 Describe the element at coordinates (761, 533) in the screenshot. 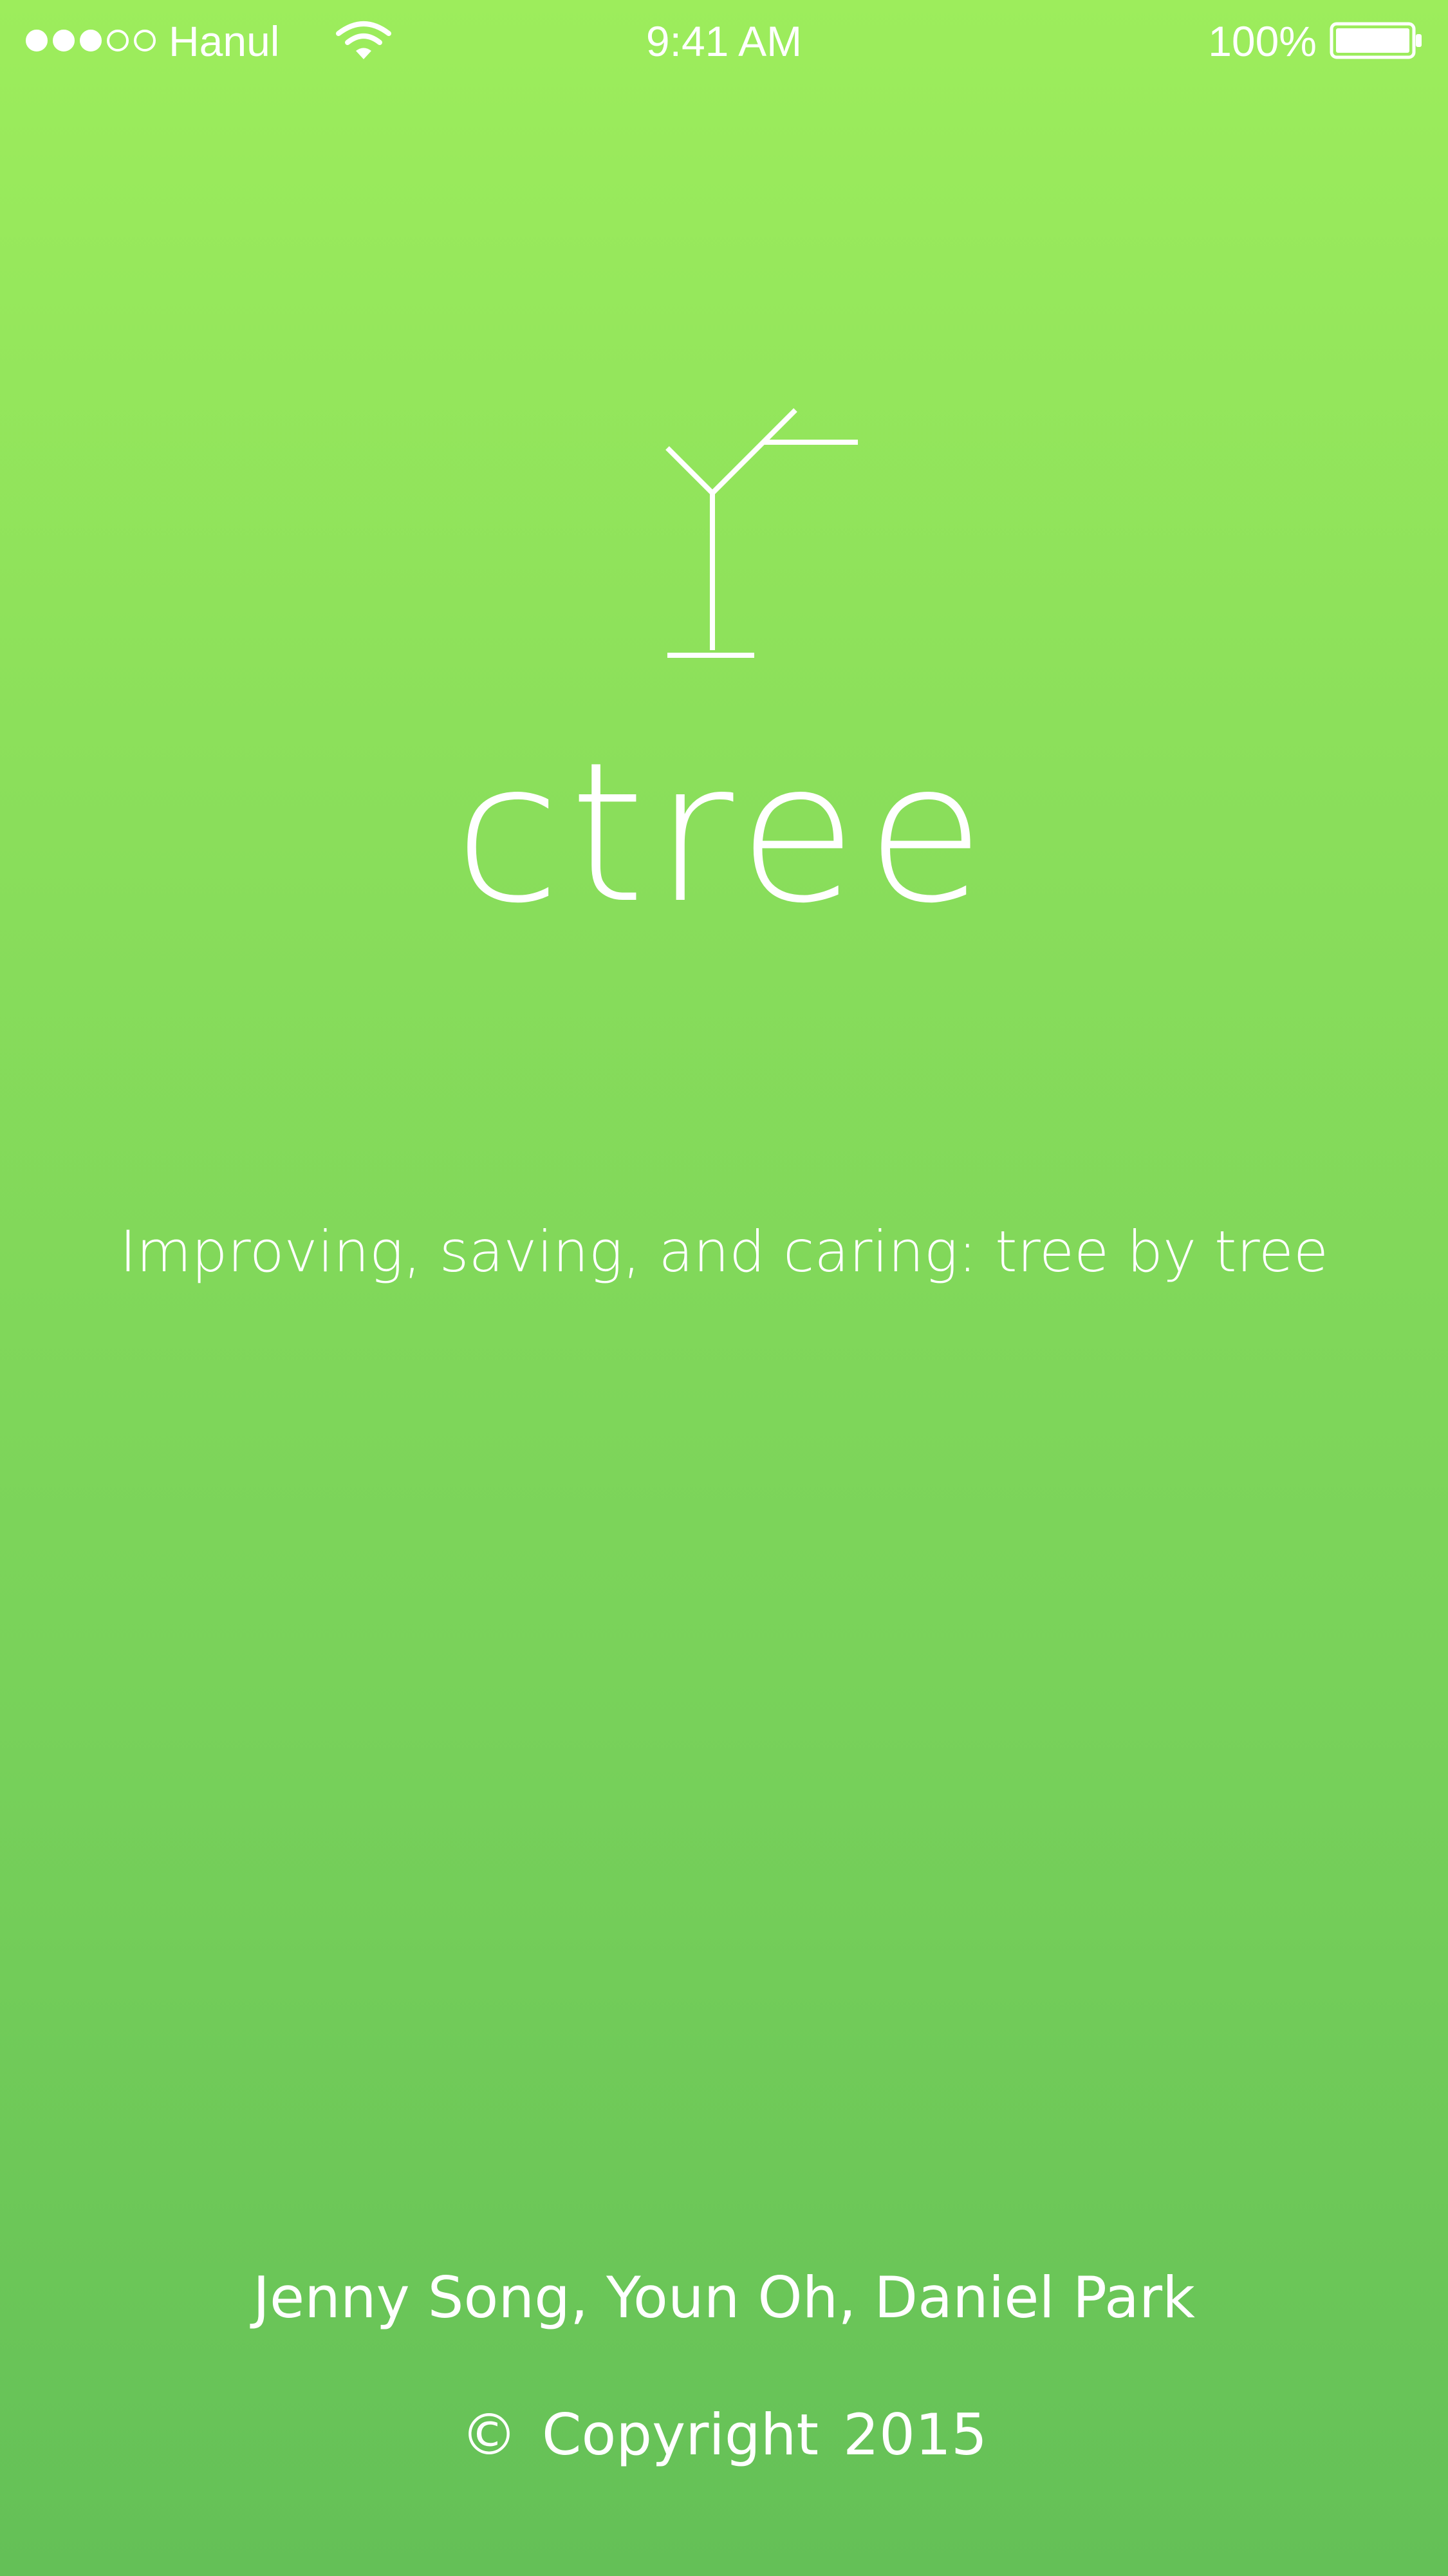

I see `tree-logo-icon` at that location.